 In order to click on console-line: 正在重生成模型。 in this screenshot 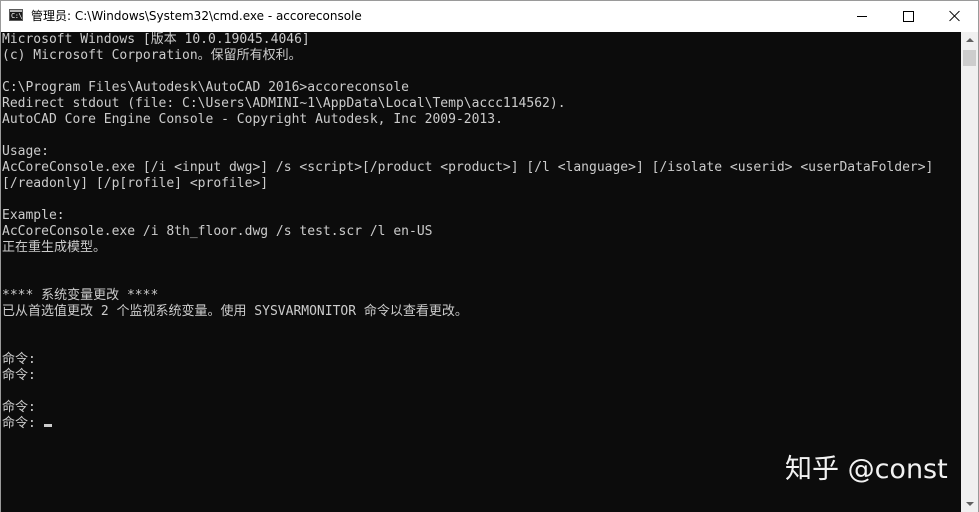, I will do `click(54, 248)`.